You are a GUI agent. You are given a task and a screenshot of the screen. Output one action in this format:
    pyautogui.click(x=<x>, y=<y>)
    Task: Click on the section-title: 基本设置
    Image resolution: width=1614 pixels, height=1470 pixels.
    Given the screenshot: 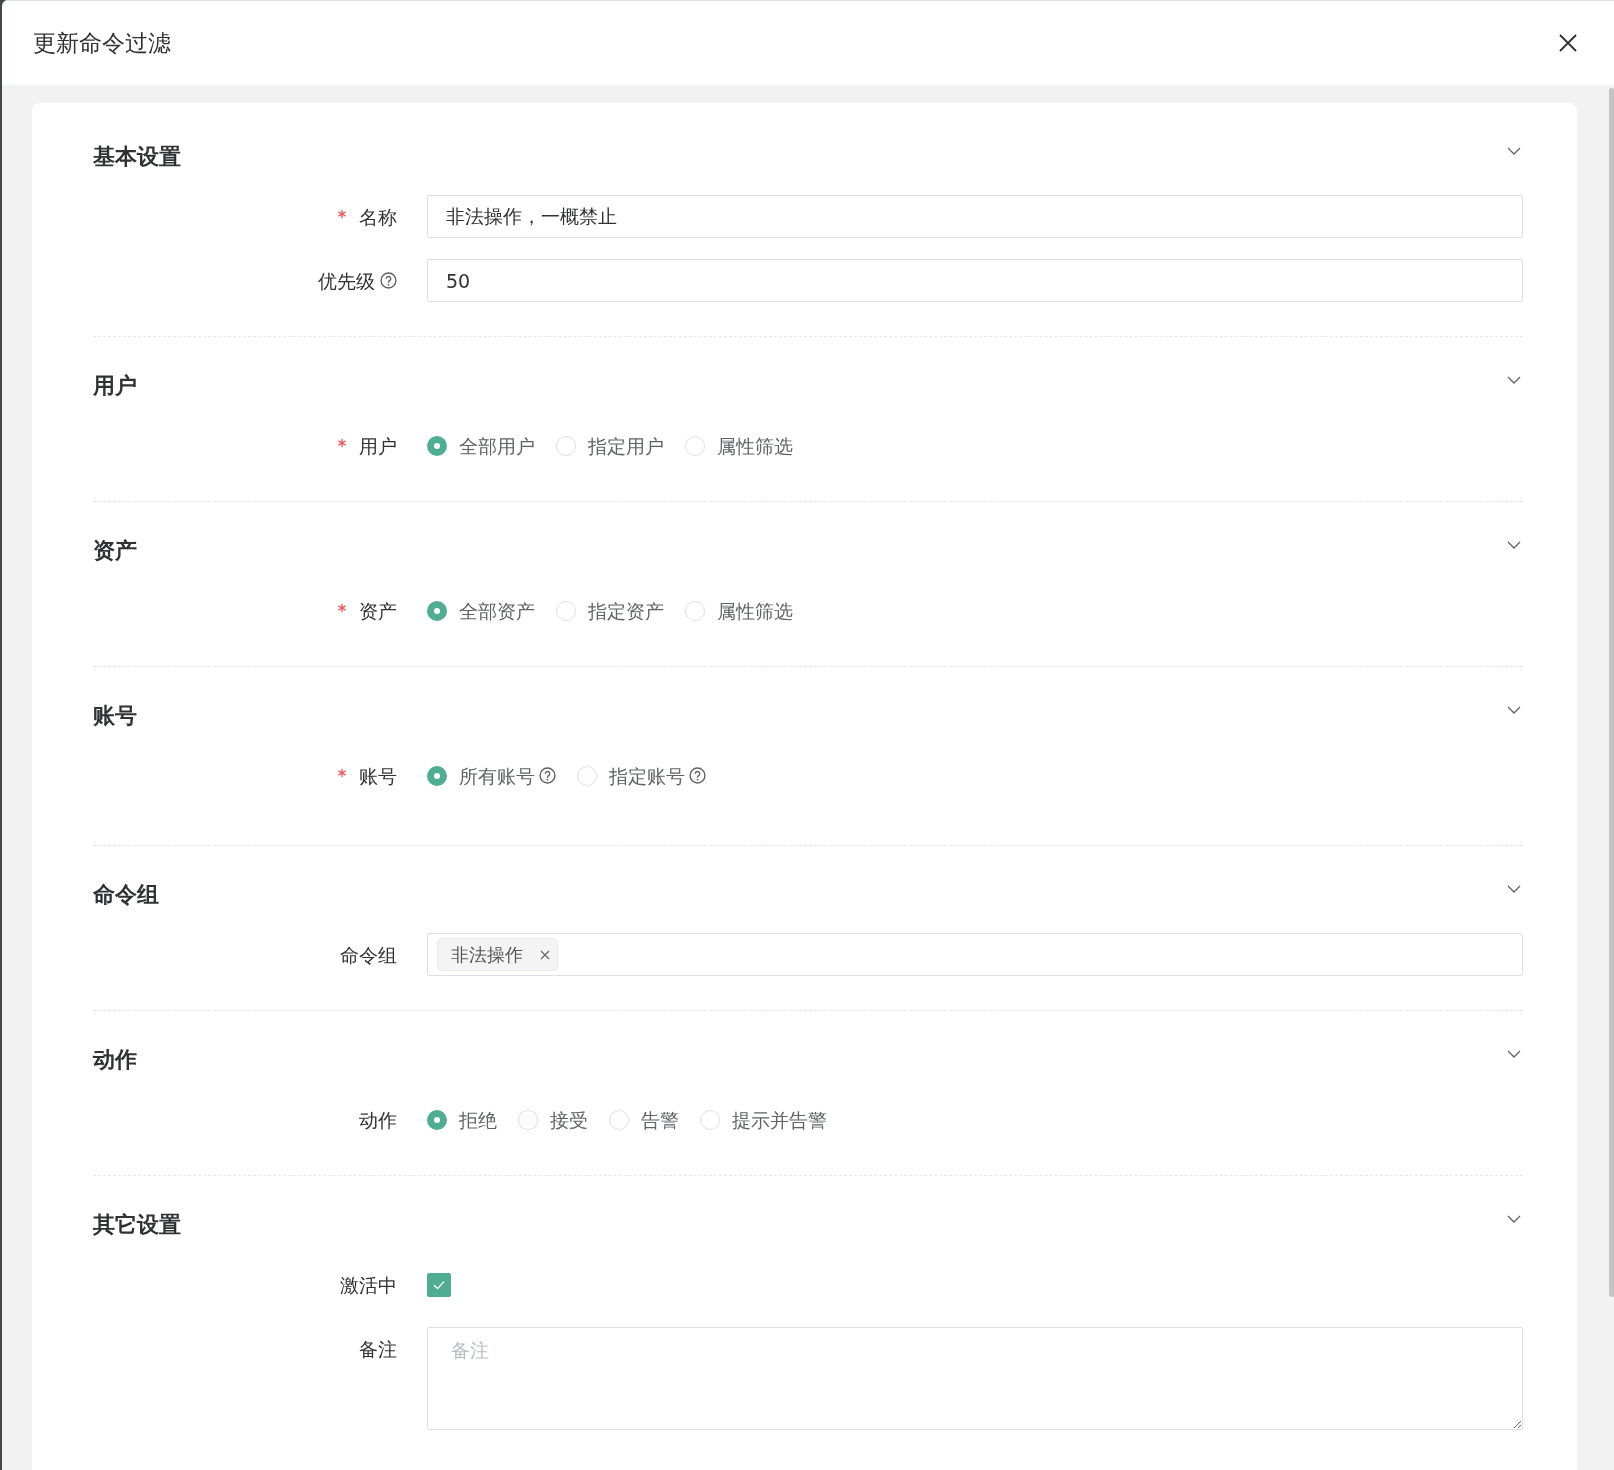 What is the action you would take?
    pyautogui.click(x=137, y=157)
    